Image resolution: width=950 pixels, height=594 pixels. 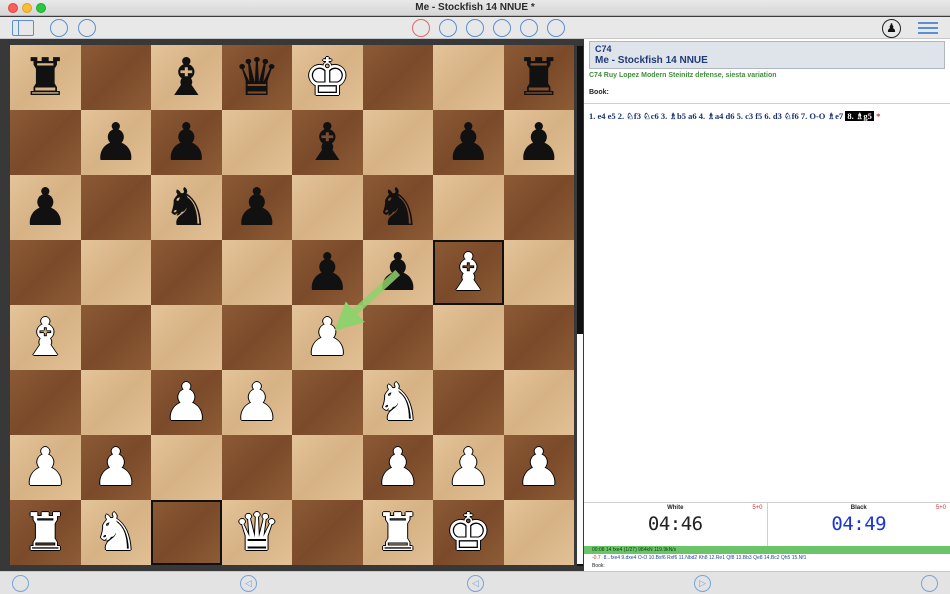 I want to click on square-c2, so click(x=186, y=467).